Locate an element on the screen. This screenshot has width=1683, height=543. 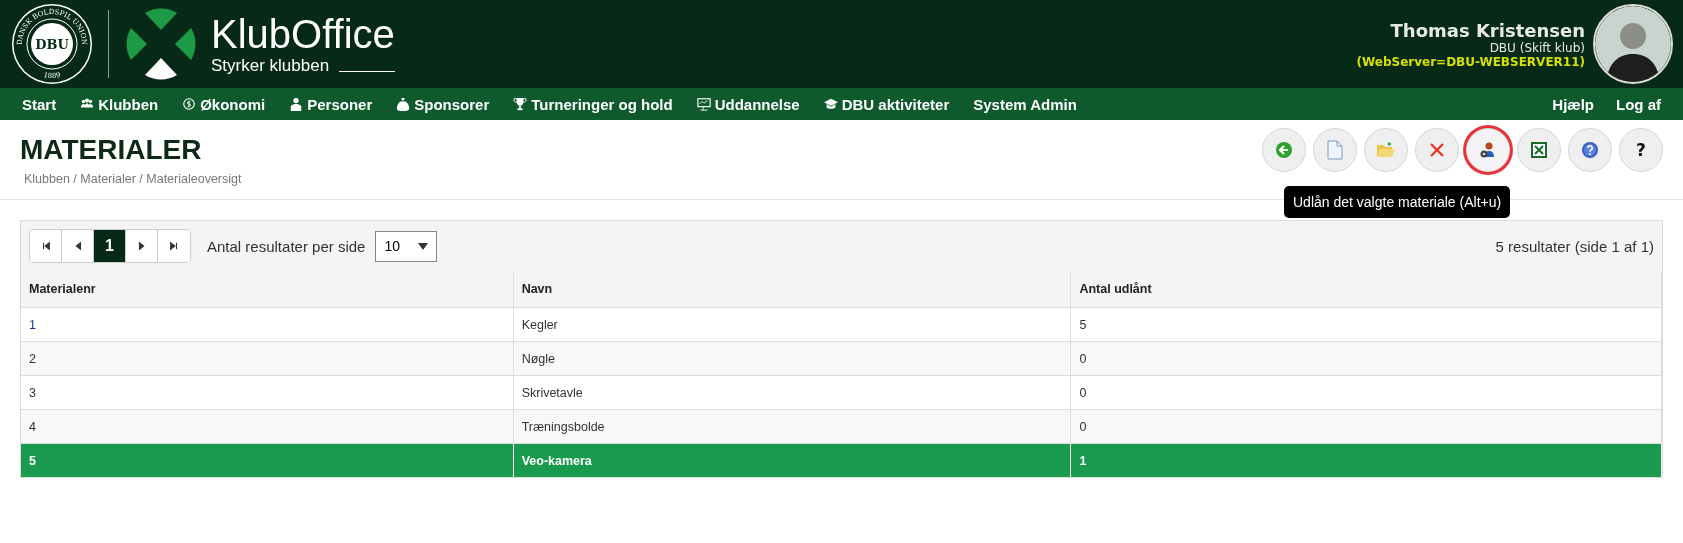
per-page-label: Antal resultater per side is located at coordinates (286, 246).